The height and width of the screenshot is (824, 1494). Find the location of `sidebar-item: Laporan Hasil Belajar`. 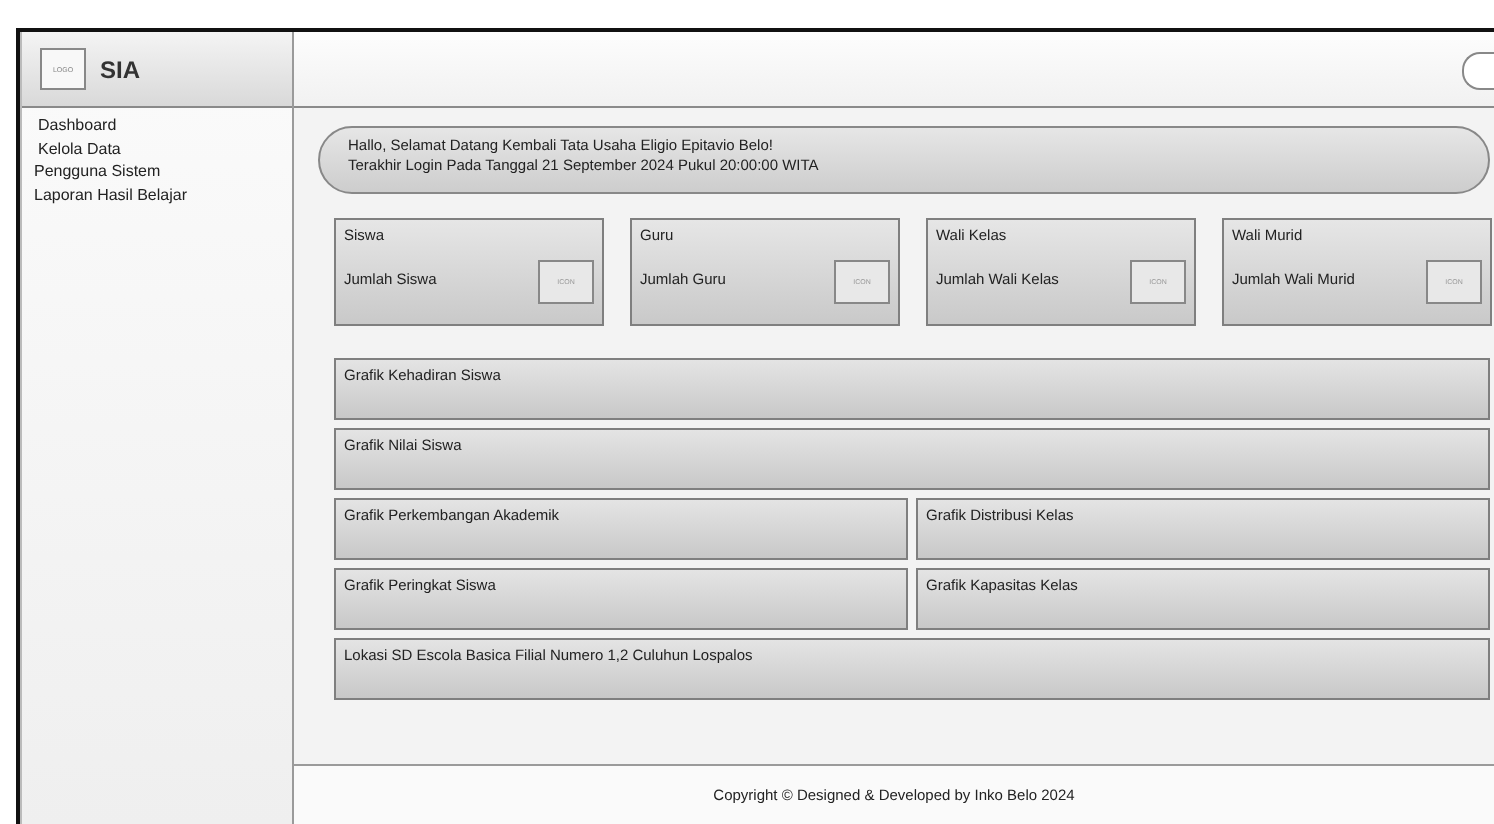

sidebar-item: Laporan Hasil Belajar is located at coordinates (110, 194).